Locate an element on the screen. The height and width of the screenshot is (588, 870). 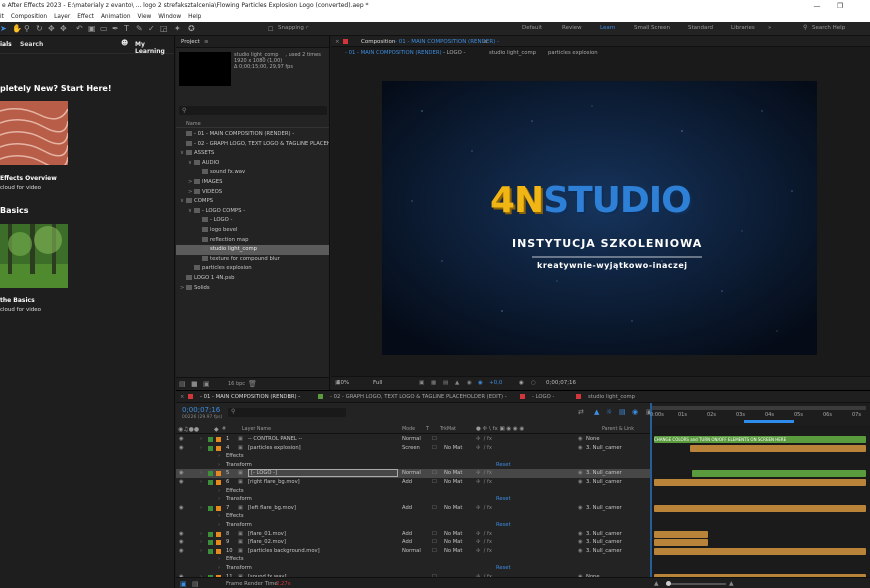
resolution-dropdown: Full is located at coordinates (377, 383).